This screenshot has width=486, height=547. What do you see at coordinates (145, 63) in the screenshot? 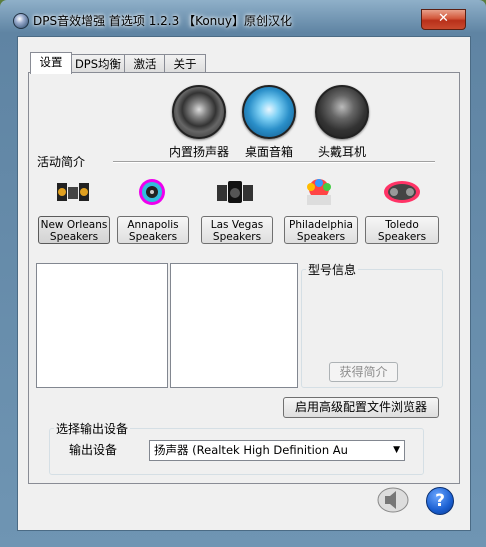
I see `tab-activate: 激活` at bounding box center [145, 63].